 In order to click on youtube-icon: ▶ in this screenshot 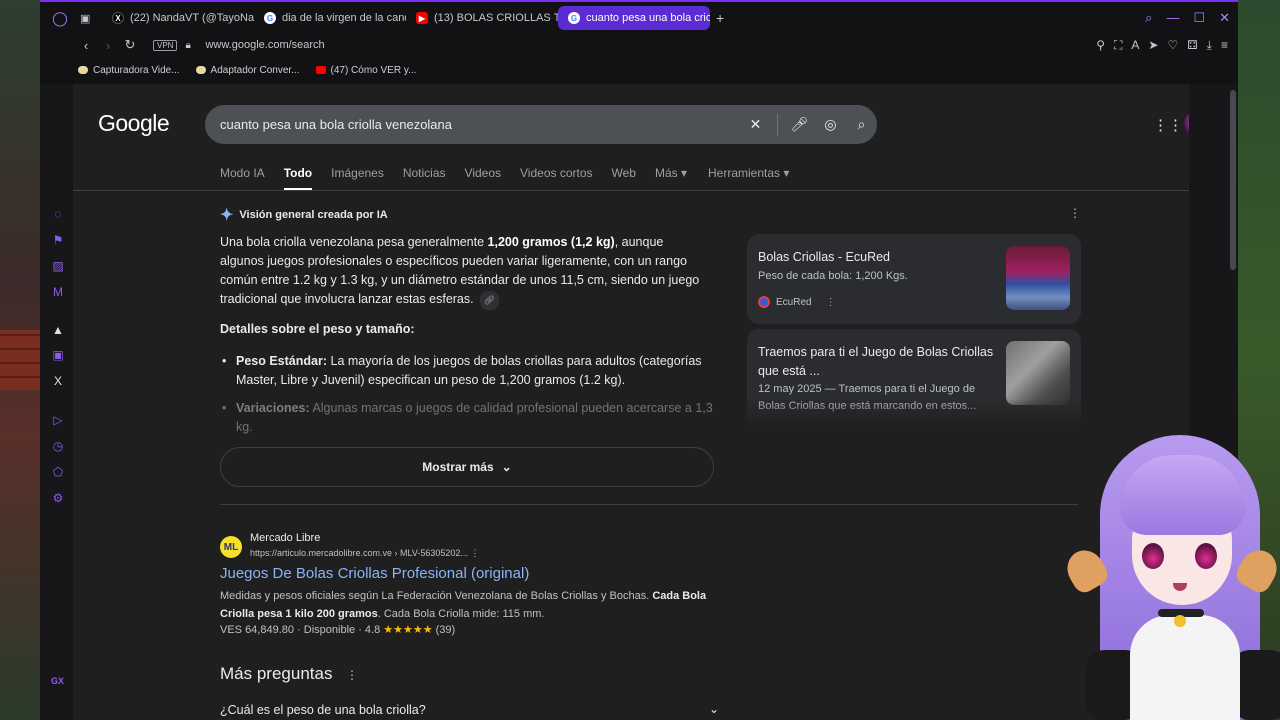, I will do `click(422, 18)`.